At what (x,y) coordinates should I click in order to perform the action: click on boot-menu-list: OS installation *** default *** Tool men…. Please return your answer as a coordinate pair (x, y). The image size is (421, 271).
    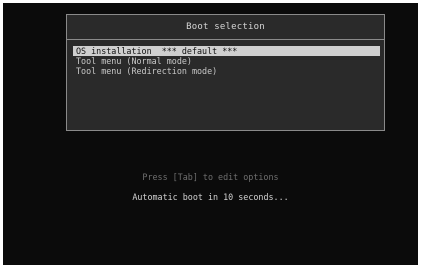
    Looking at the image, I should click on (226, 61).